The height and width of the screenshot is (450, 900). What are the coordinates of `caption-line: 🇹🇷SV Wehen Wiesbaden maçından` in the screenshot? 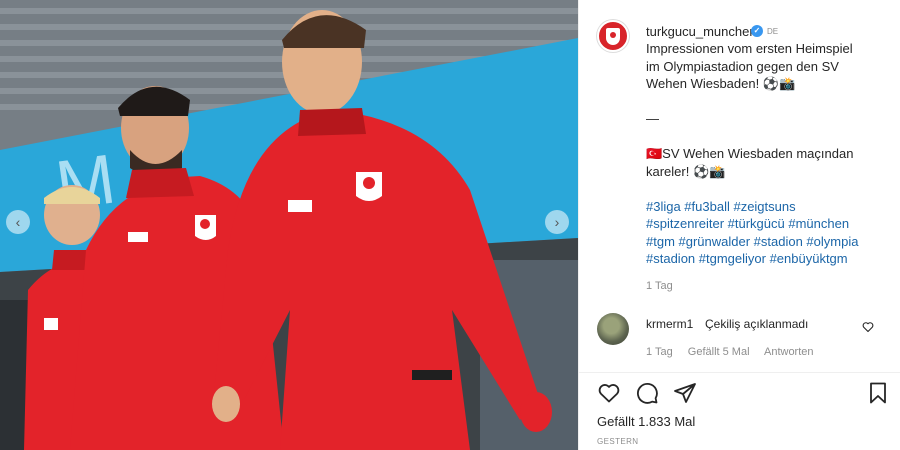 It's located at (750, 153).